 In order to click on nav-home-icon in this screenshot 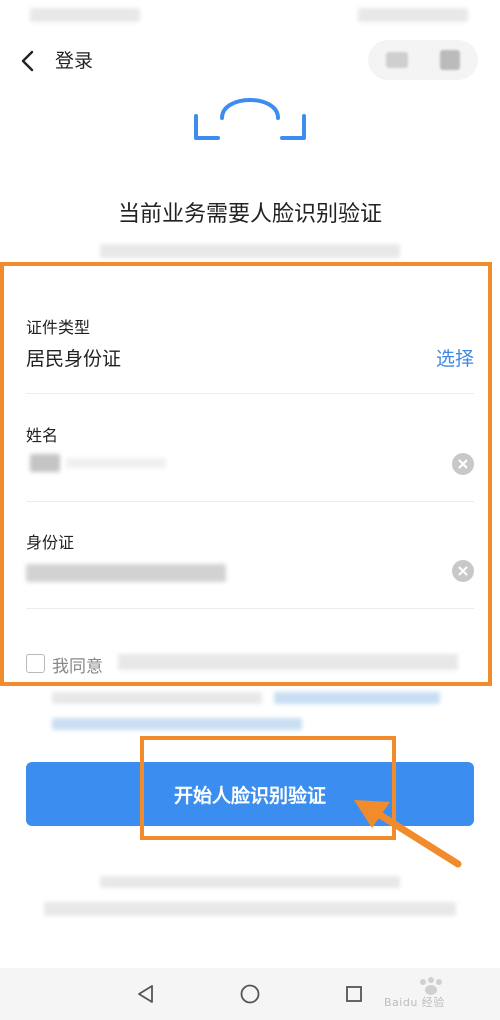, I will do `click(250, 994)`.